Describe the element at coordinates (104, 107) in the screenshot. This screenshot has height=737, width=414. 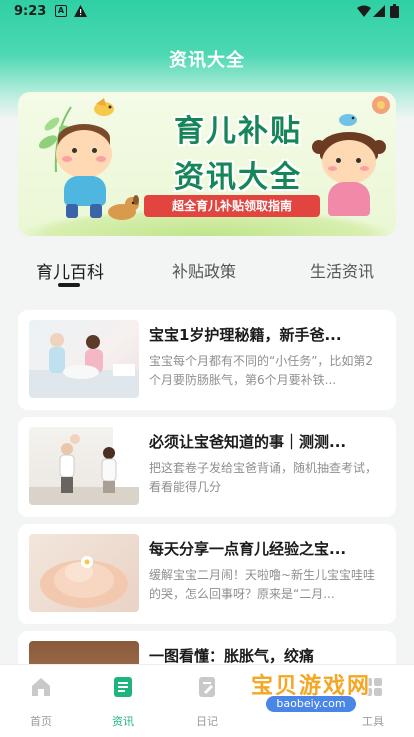
I see `bird-icon` at that location.